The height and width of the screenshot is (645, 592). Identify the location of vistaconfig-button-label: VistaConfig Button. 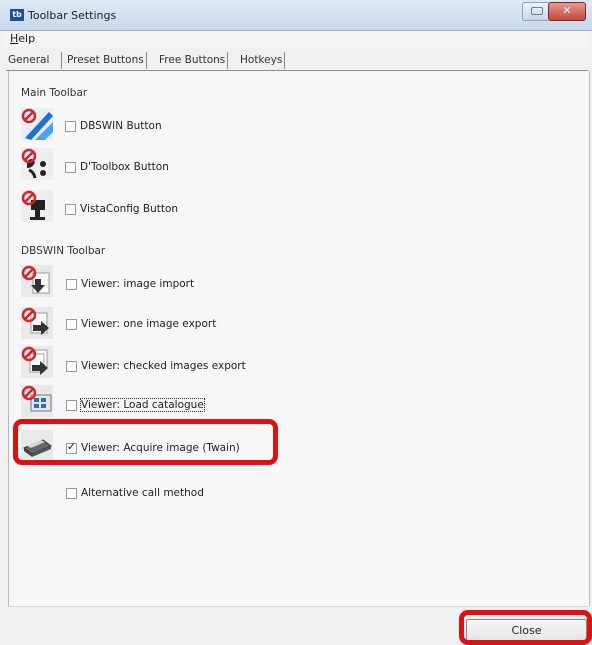
(129, 209).